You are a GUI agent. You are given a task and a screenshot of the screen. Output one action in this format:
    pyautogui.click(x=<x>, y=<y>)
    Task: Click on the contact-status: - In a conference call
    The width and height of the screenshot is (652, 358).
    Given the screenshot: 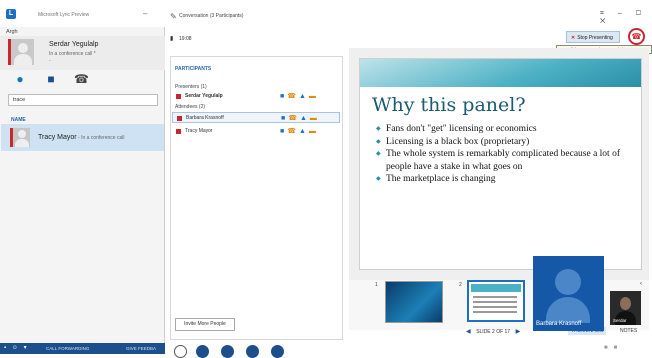 What is the action you would take?
    pyautogui.click(x=100, y=138)
    